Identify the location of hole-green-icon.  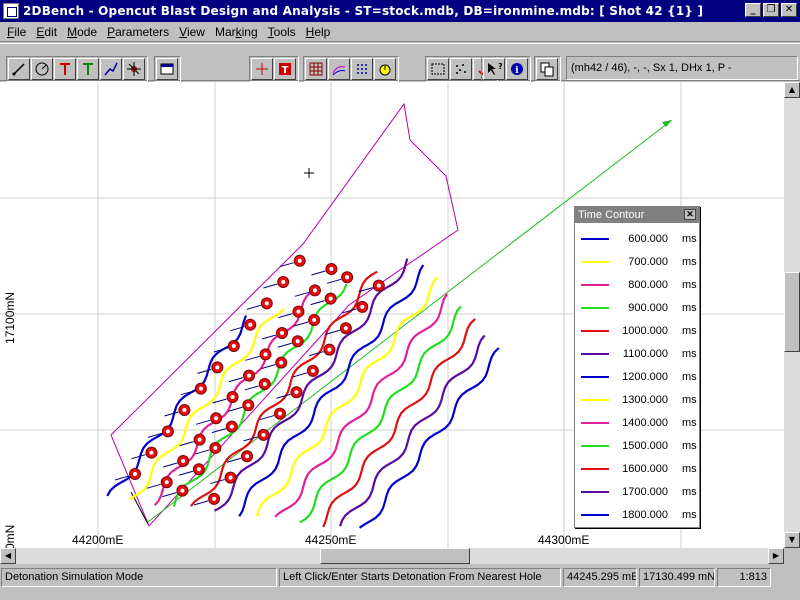
(88, 69).